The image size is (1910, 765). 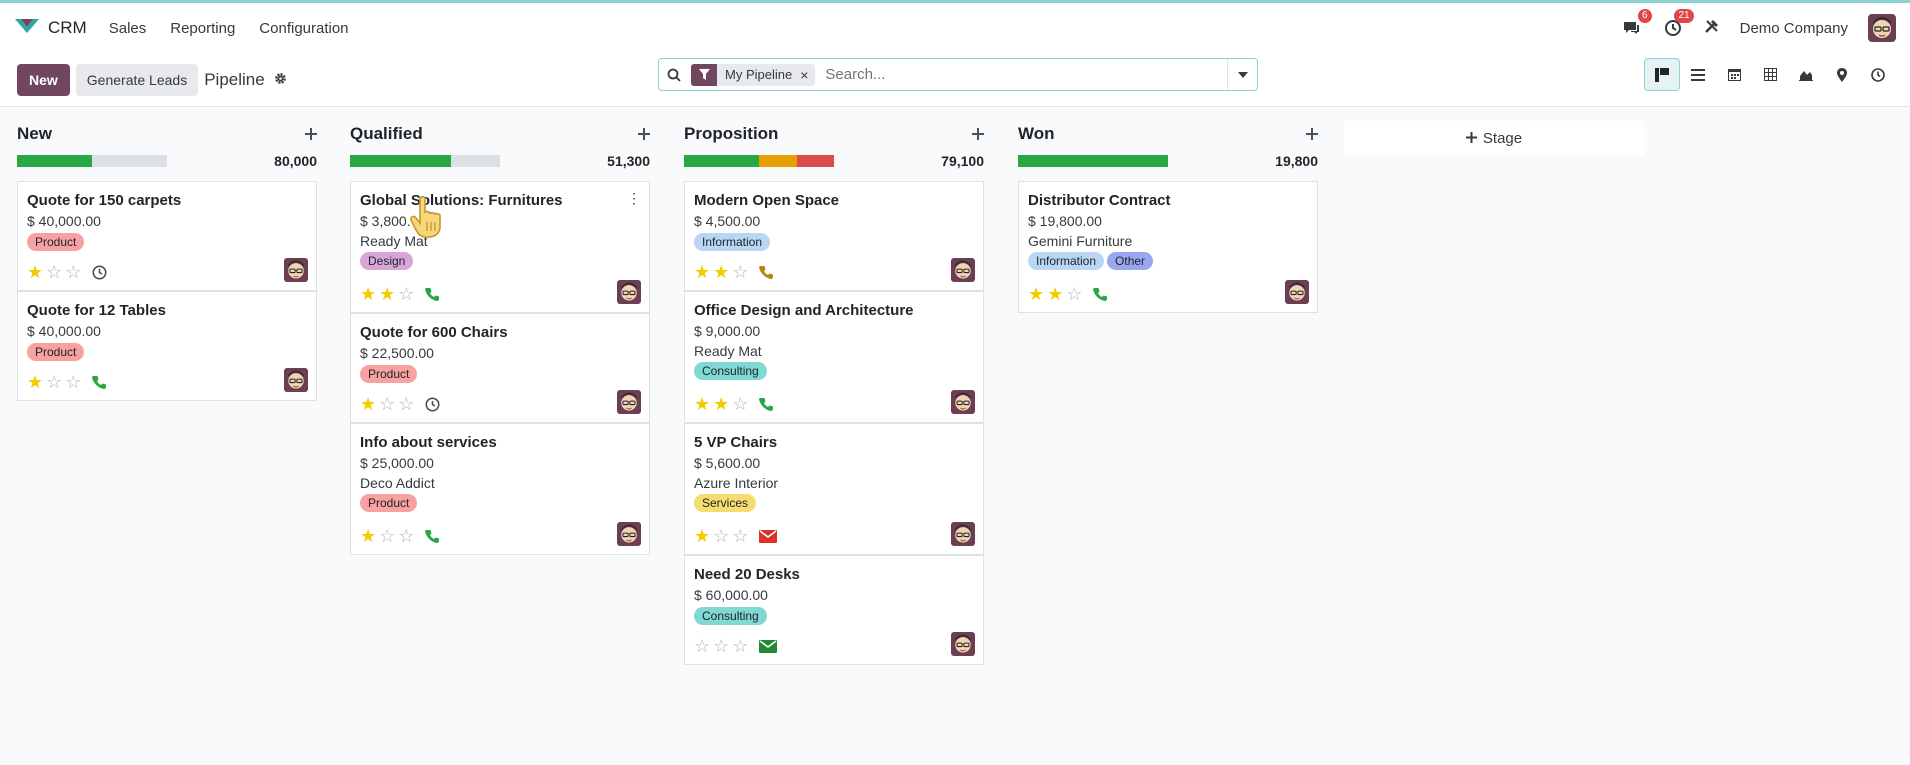 What do you see at coordinates (1242, 74) in the screenshot?
I see `search-options-toggle` at bounding box center [1242, 74].